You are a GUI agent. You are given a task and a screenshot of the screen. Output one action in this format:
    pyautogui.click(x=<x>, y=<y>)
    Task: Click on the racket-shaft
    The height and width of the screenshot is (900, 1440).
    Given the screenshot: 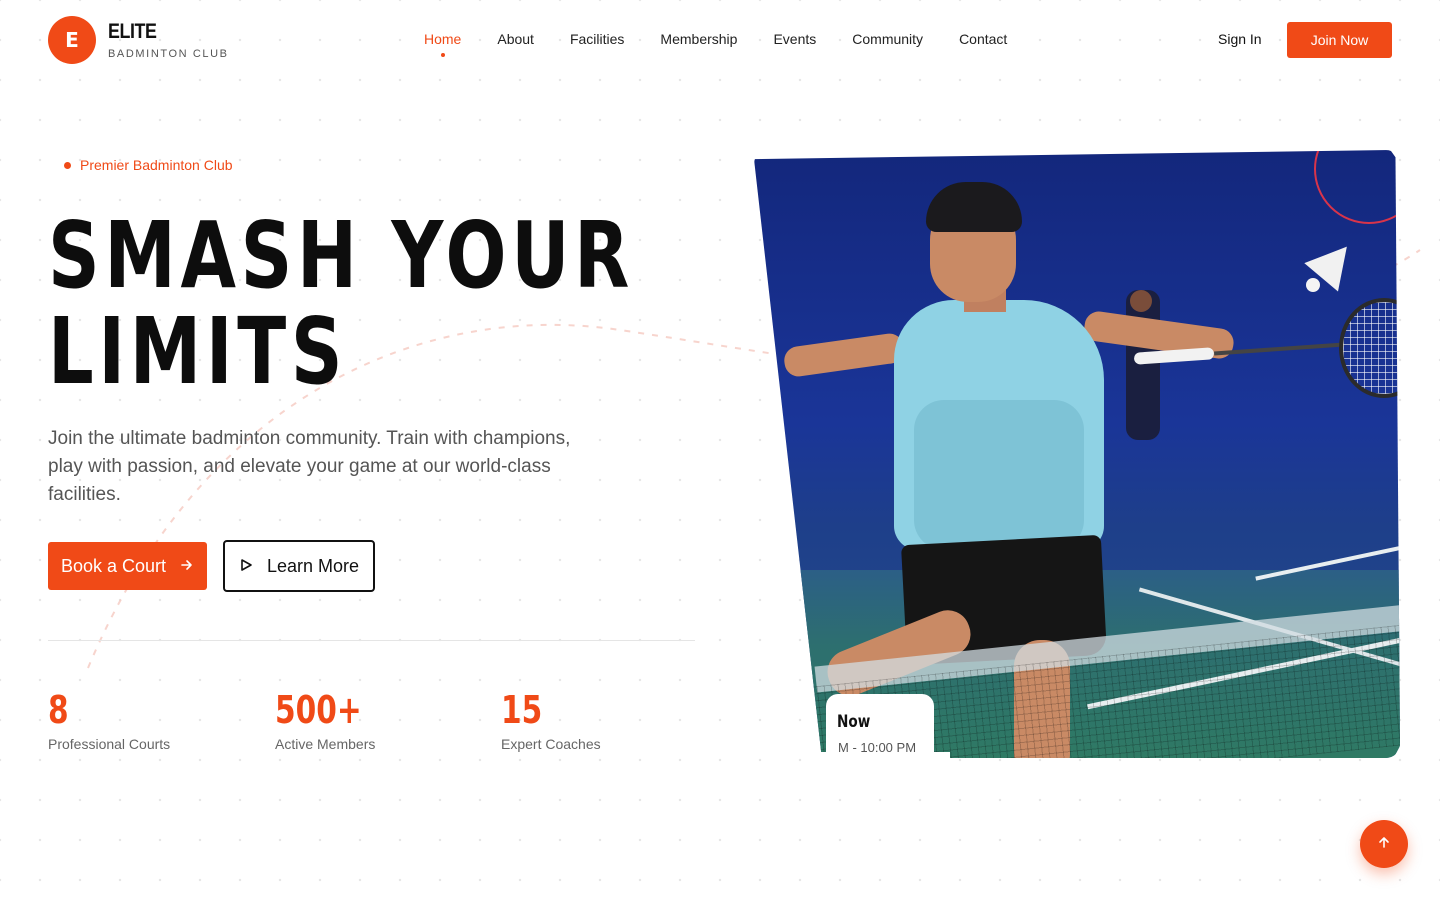 What is the action you would take?
    pyautogui.click(x=1279, y=349)
    